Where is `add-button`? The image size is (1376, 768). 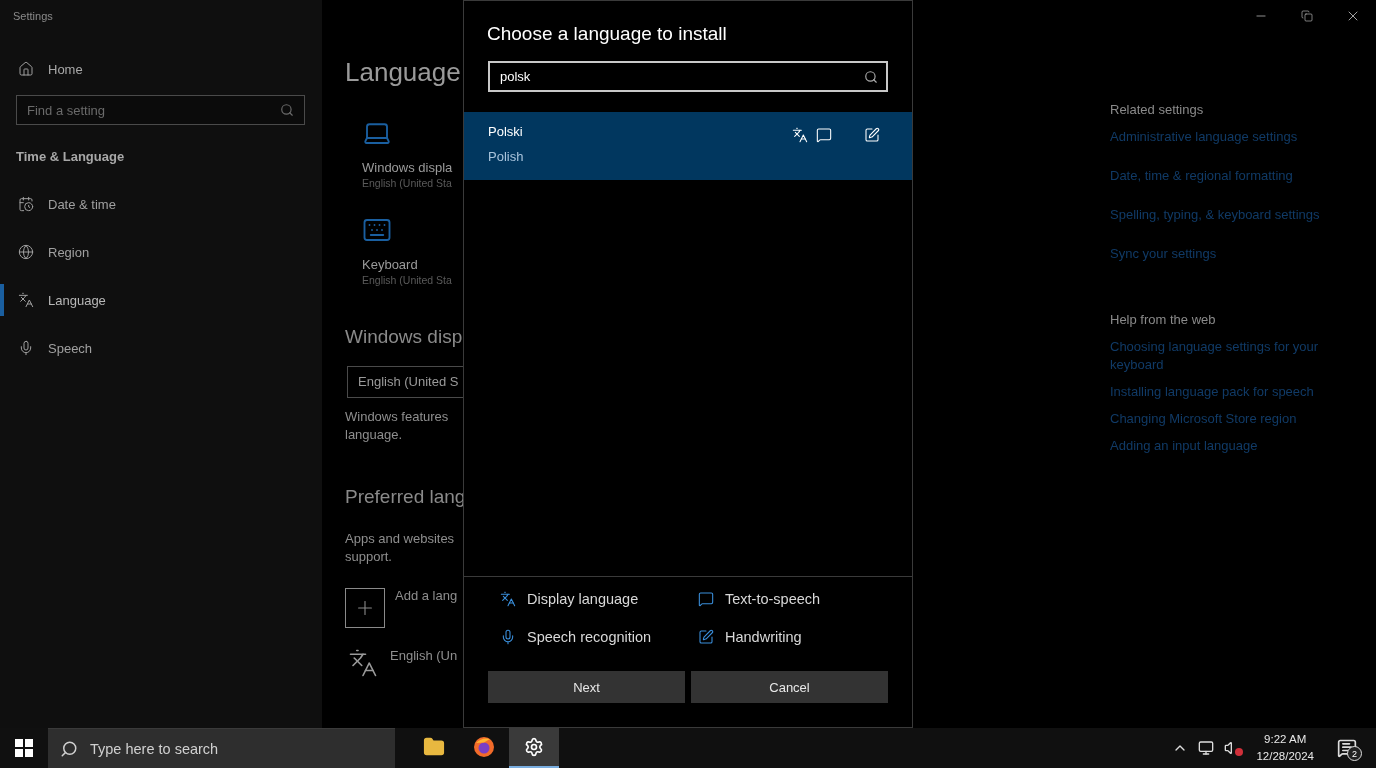
add-button is located at coordinates (365, 608).